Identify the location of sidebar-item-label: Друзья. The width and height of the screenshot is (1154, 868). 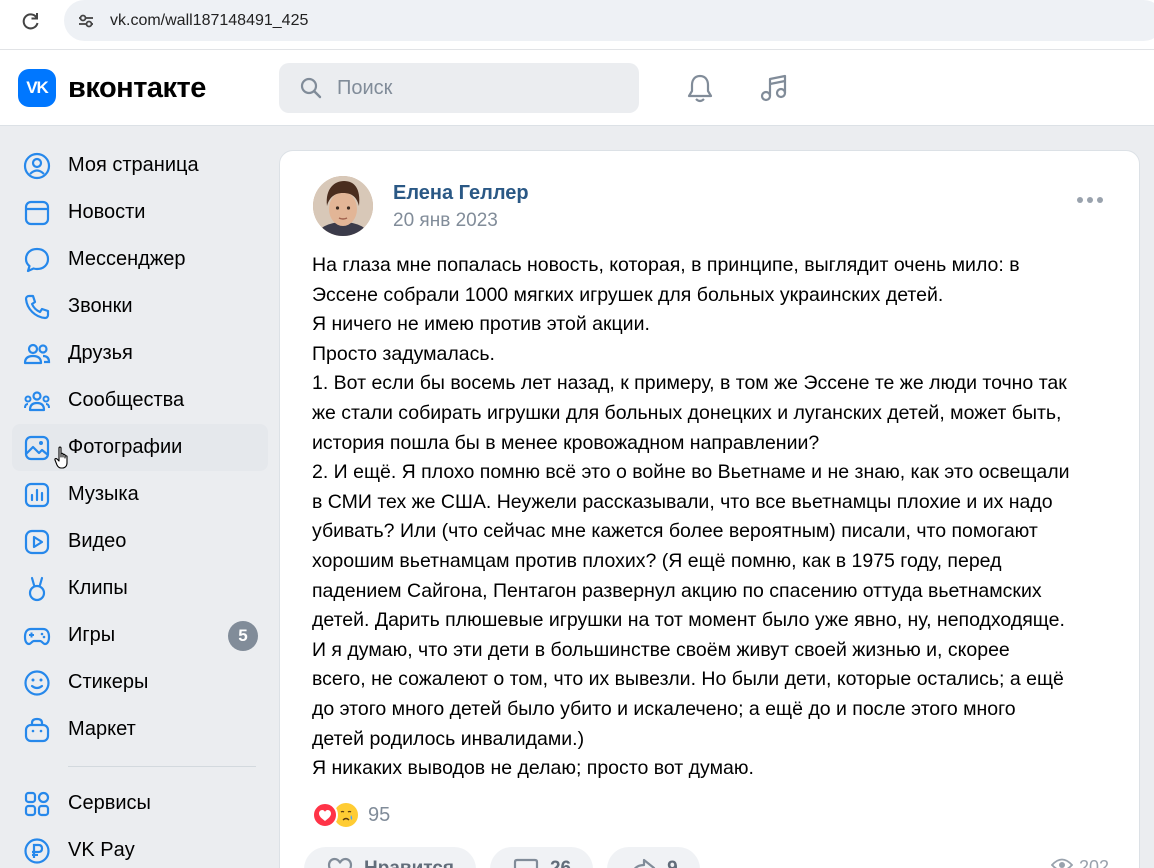
(100, 353).